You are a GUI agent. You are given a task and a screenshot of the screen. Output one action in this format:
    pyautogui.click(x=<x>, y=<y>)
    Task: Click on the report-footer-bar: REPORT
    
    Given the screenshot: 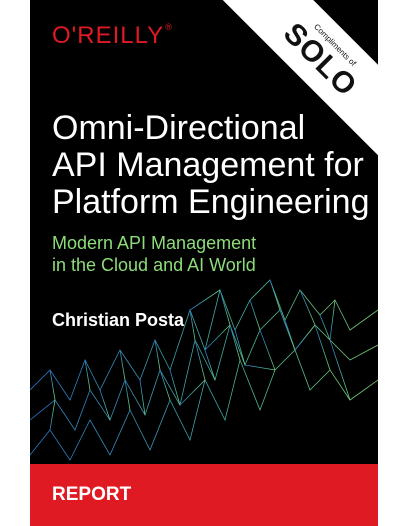 What is the action you would take?
    pyautogui.click(x=204, y=495)
    